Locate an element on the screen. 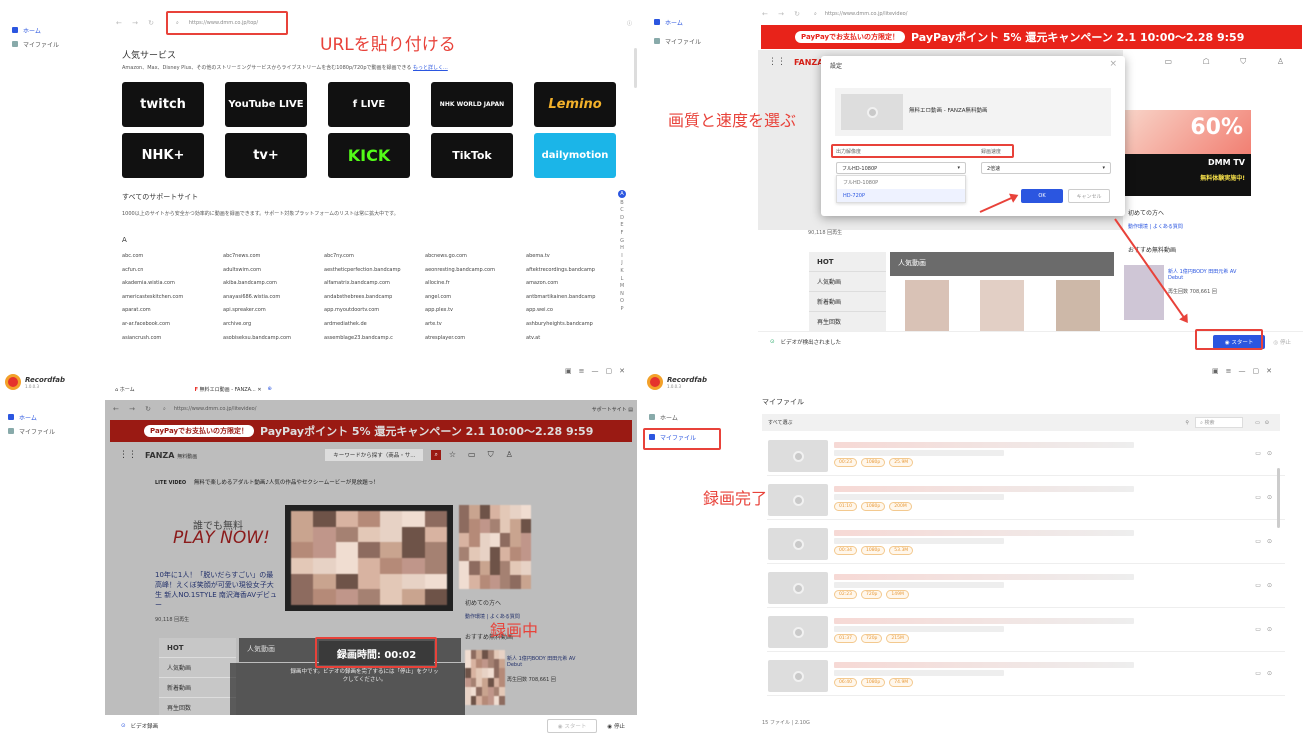 The height and width of the screenshot is (744, 1305). tile-facebook-live: f LIVE is located at coordinates (369, 104).